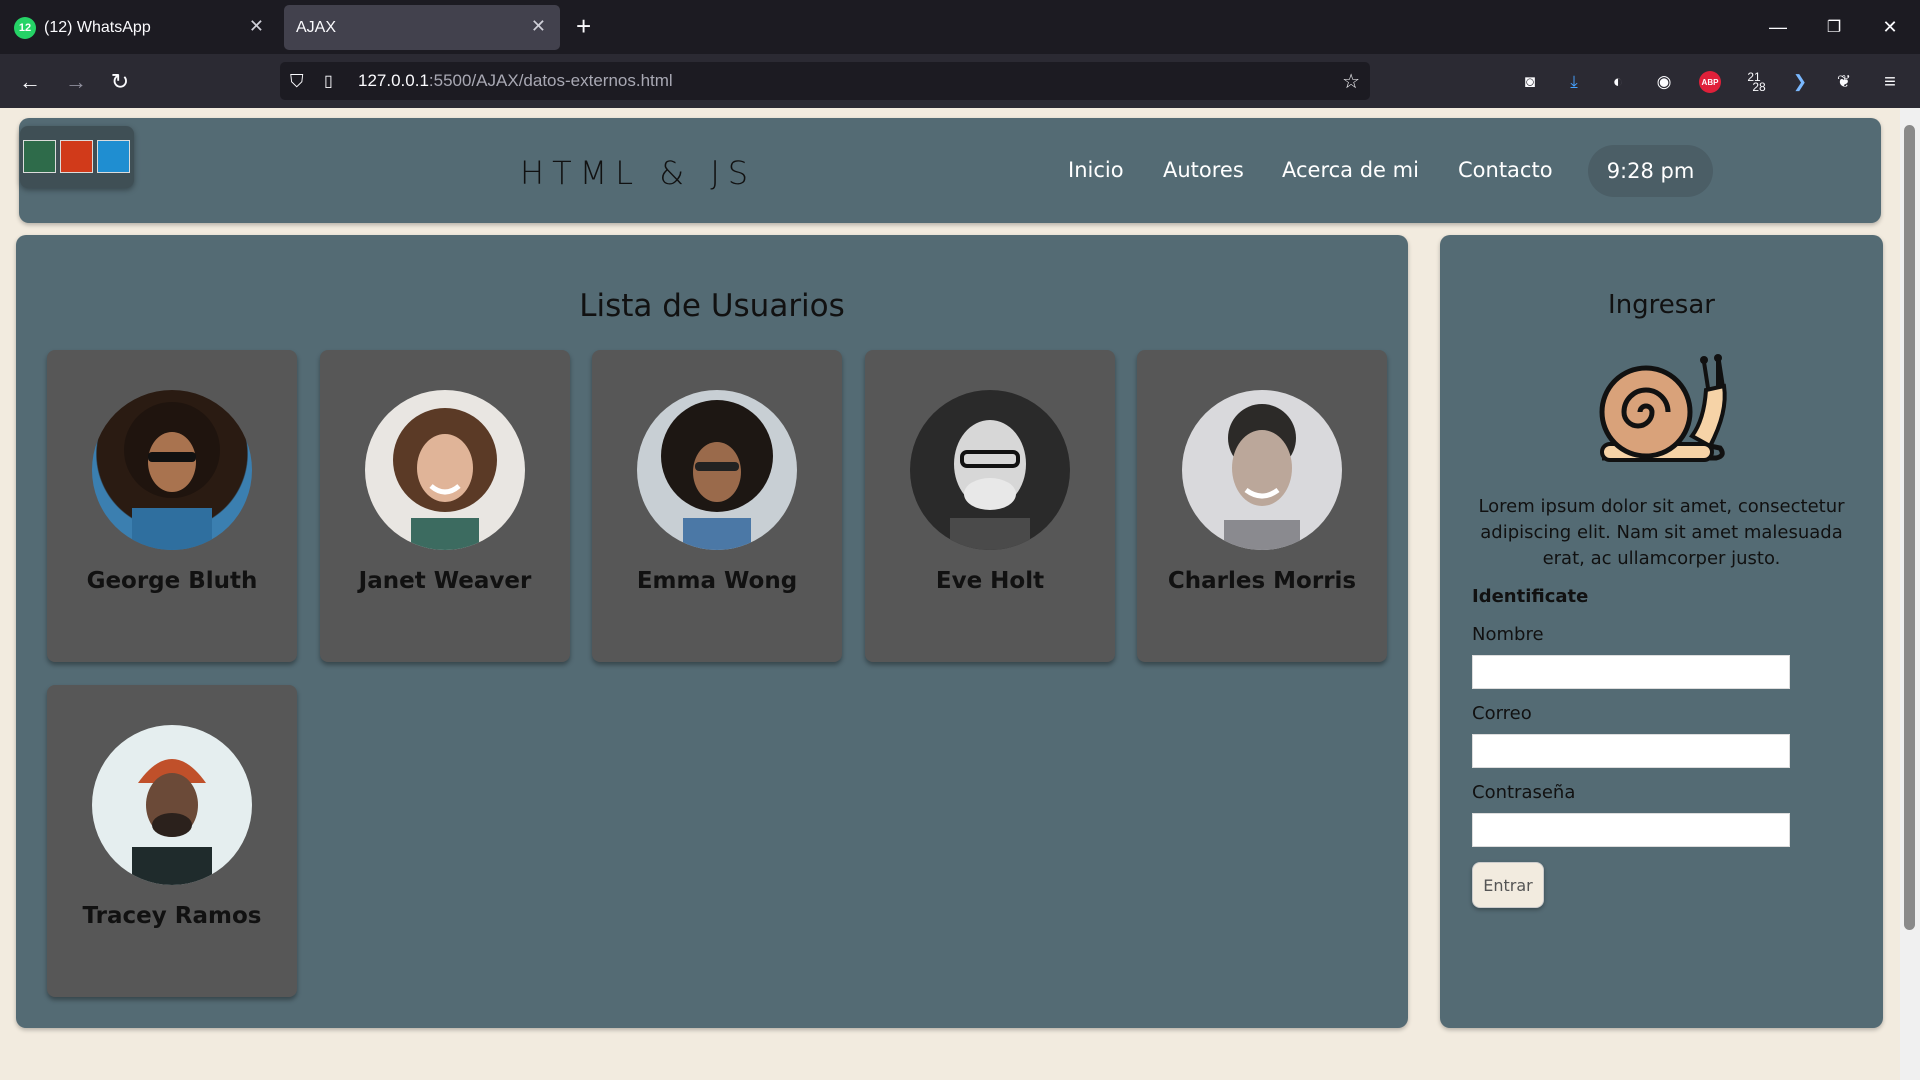 This screenshot has width=1920, height=1080. I want to click on nav-acerca: Acerca de mi, so click(1350, 170).